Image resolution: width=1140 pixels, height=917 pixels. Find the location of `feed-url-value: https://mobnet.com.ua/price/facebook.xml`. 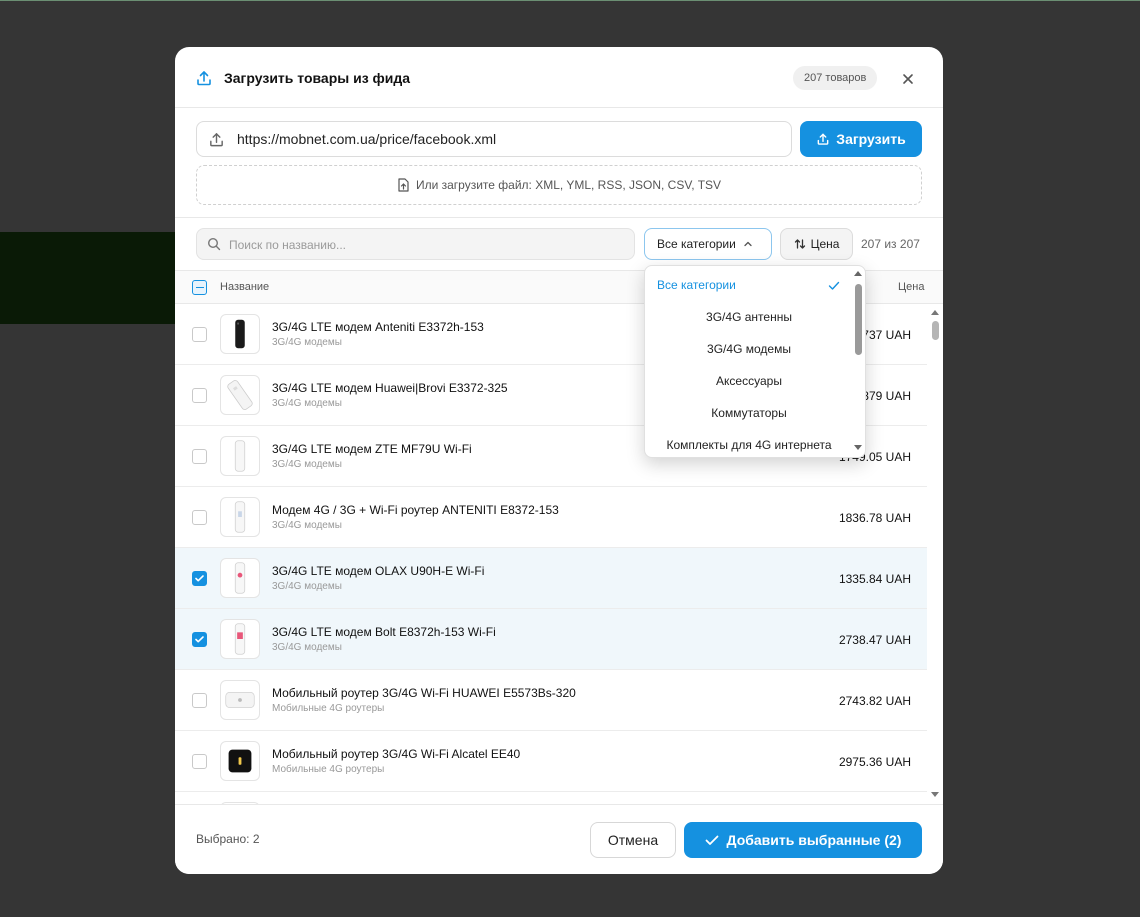

feed-url-value: https://mobnet.com.ua/price/facebook.xml is located at coordinates (366, 139).